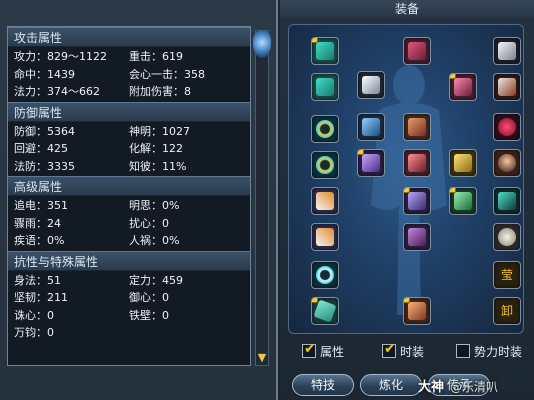 This screenshot has width=534, height=400. I want to click on slot-gem, so click(463, 87).